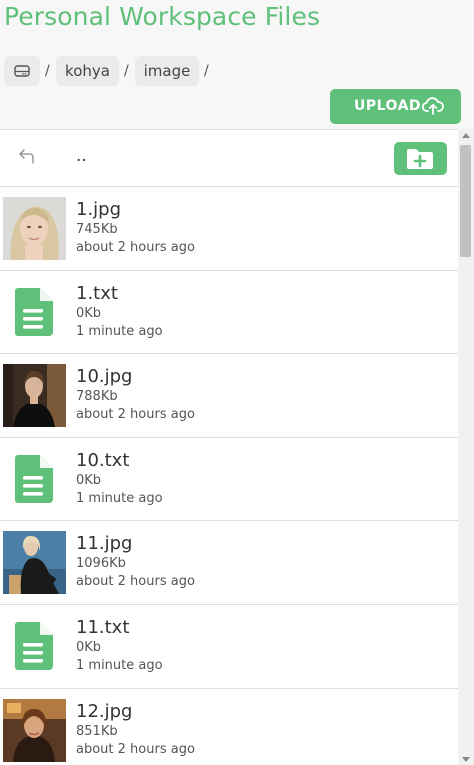 This screenshot has width=474, height=765. What do you see at coordinates (466, 447) in the screenshot?
I see `scrollbar` at bounding box center [466, 447].